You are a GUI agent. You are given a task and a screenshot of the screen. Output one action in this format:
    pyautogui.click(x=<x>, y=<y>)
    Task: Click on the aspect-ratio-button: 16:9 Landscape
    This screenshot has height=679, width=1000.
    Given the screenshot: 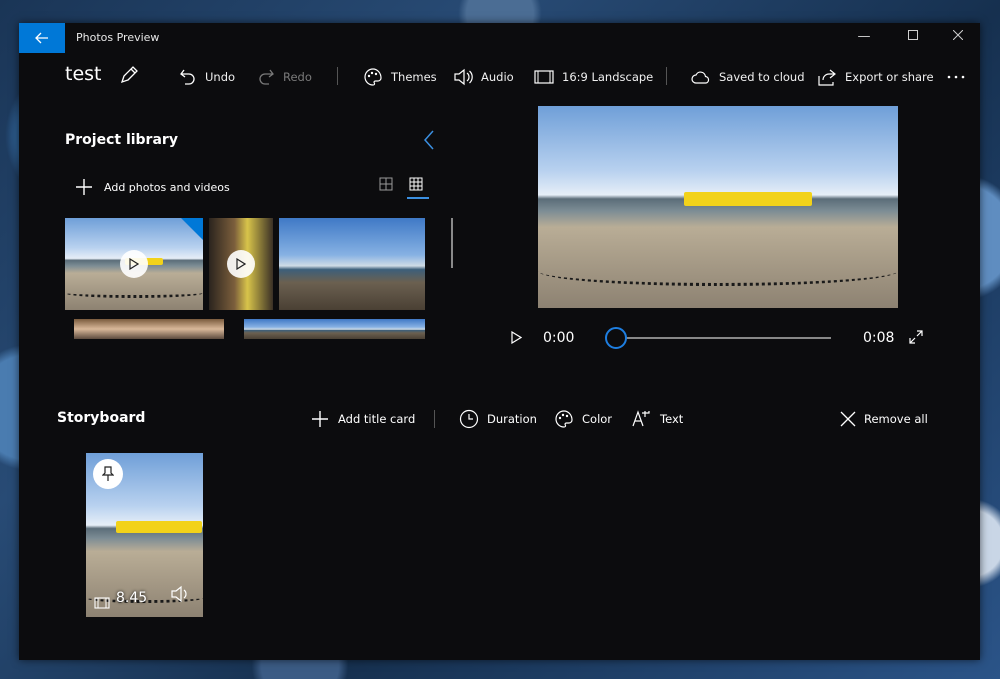 What is the action you would take?
    pyautogui.click(x=593, y=77)
    